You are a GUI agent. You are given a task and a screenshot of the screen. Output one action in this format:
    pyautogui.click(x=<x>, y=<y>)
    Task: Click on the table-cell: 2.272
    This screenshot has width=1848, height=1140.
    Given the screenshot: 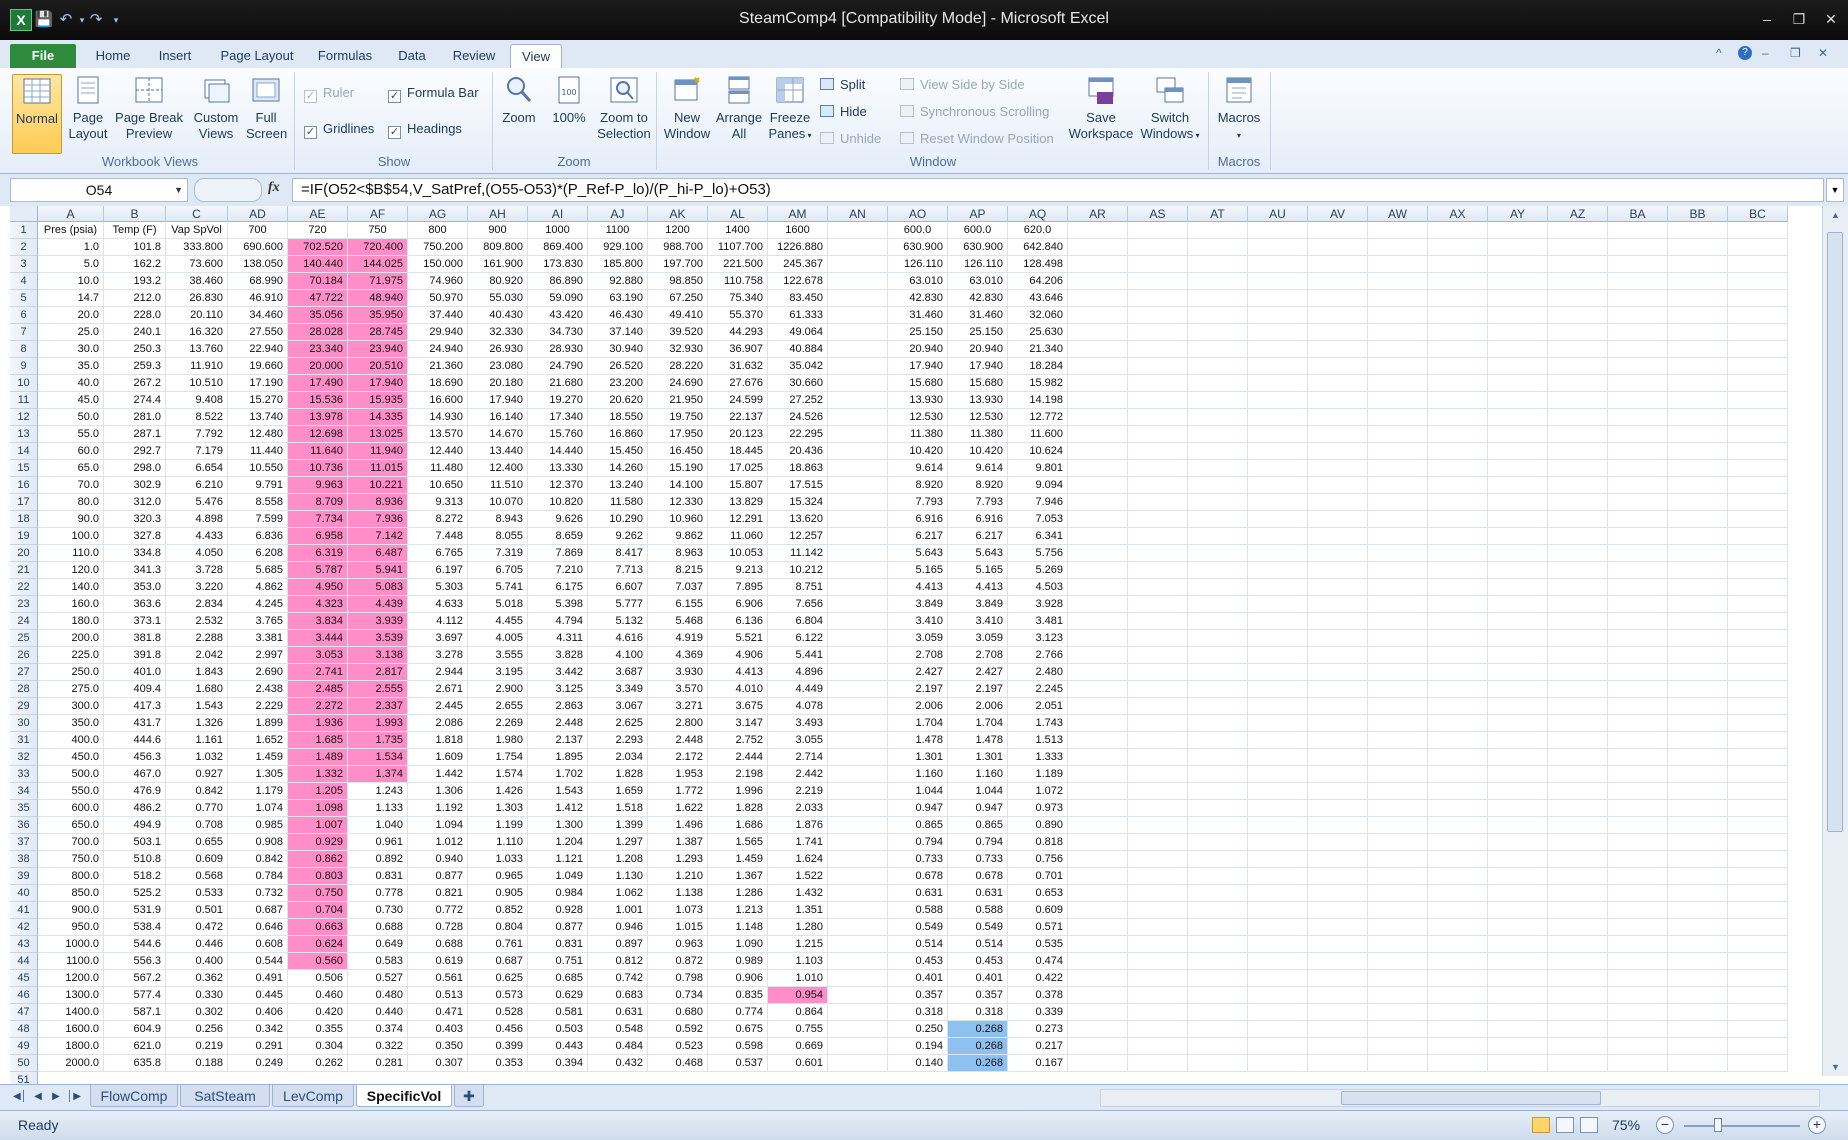 What is the action you would take?
    pyautogui.click(x=318, y=706)
    